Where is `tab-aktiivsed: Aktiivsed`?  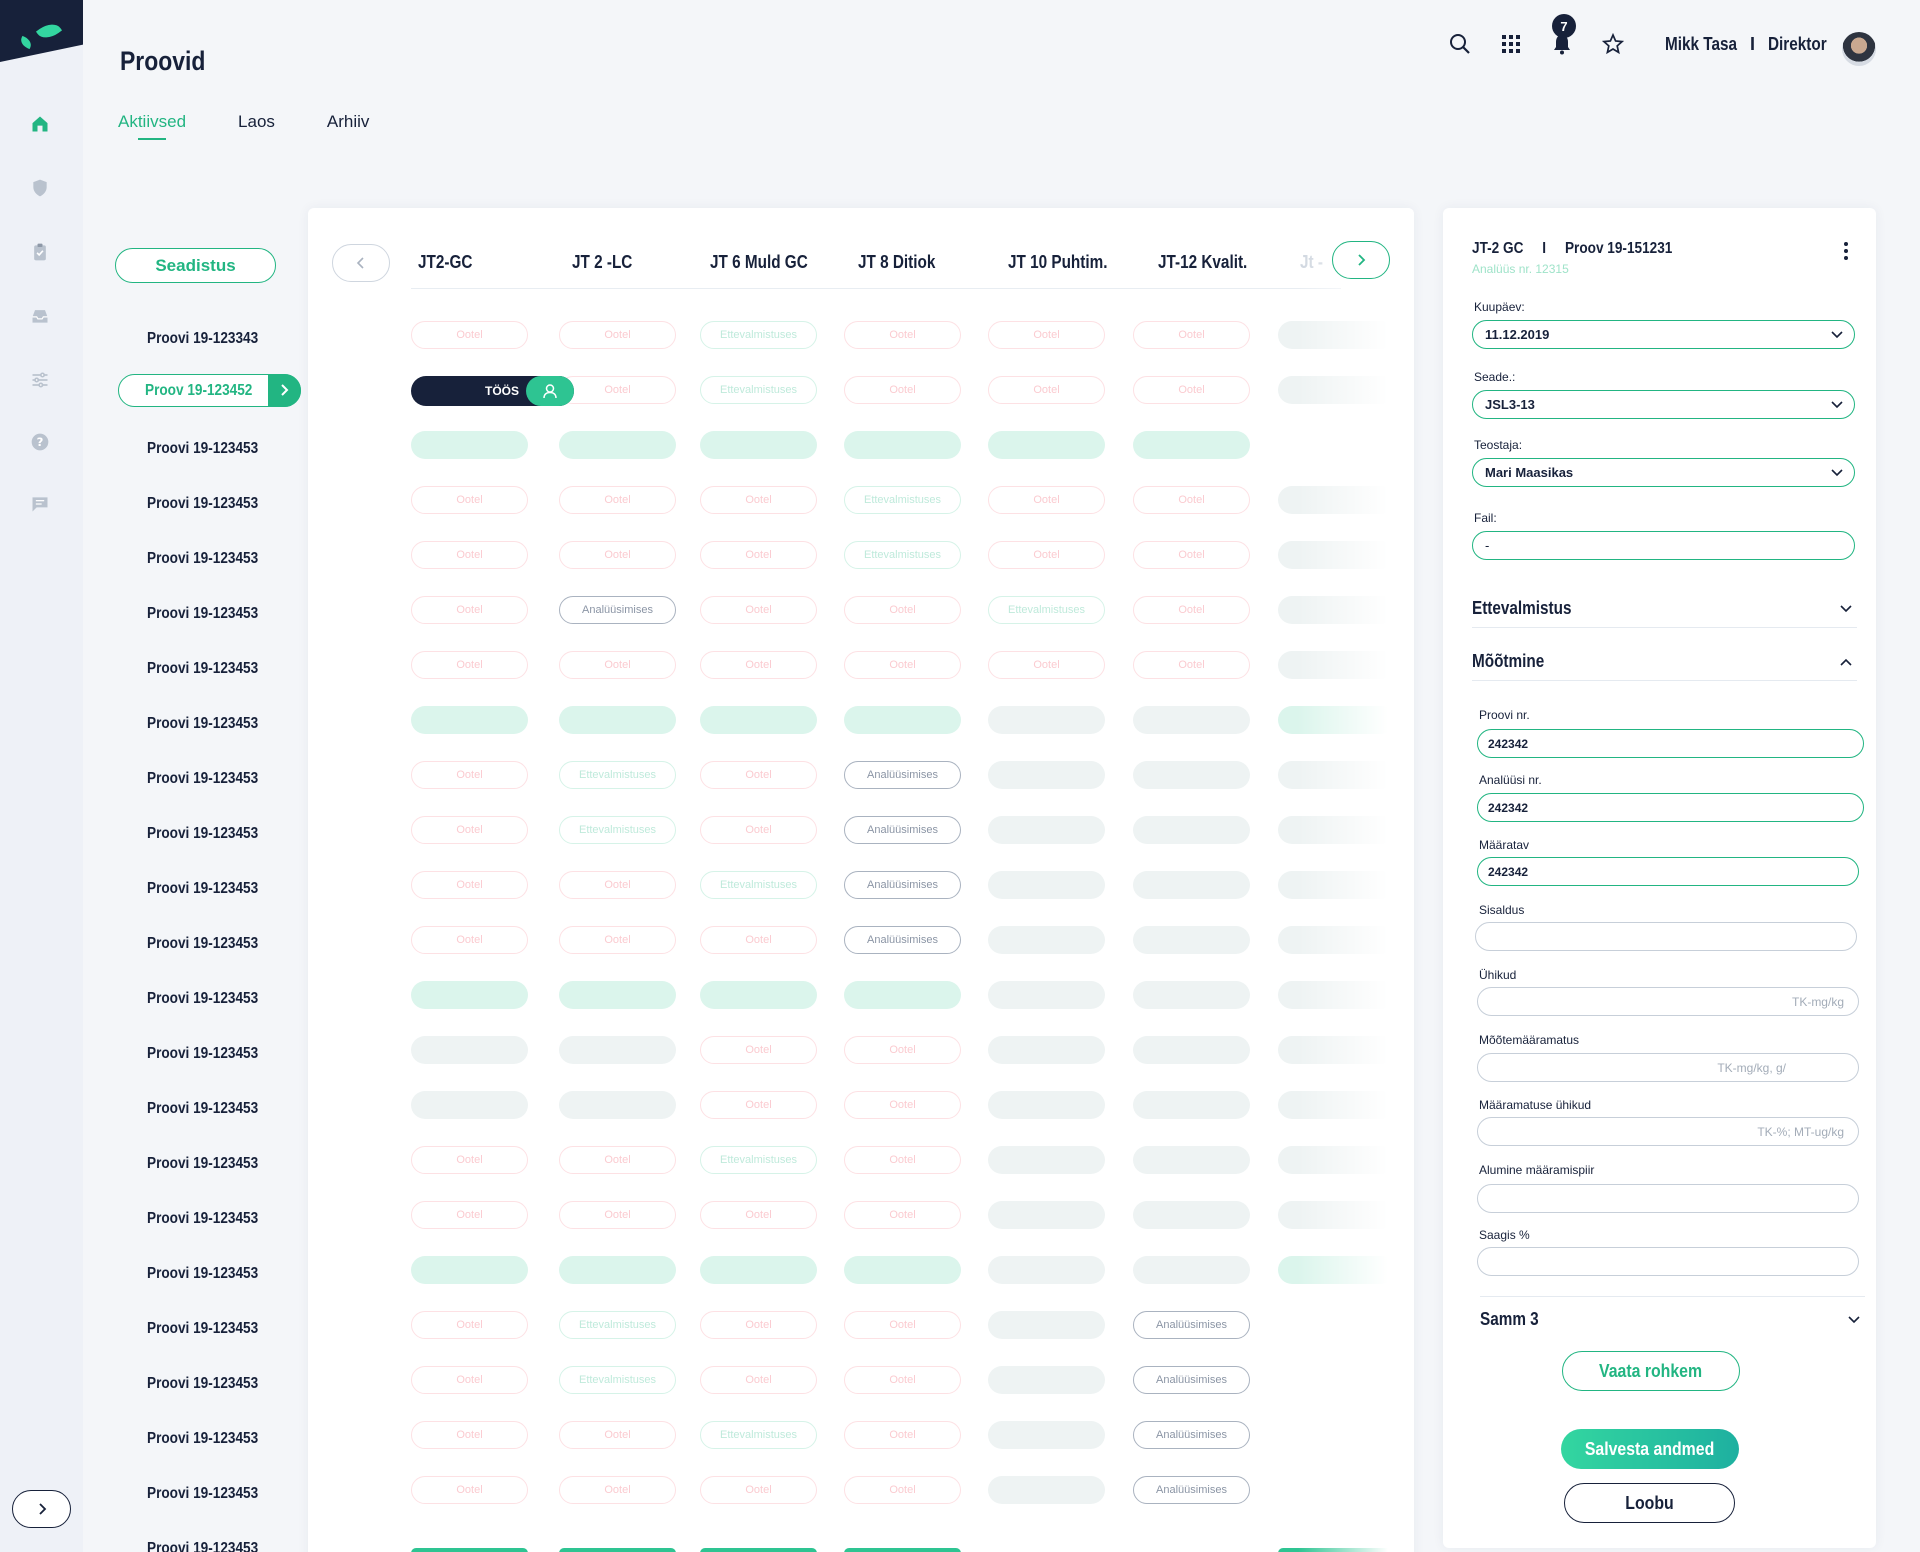
tab-aktiivsed: Aktiivsed is located at coordinates (152, 126).